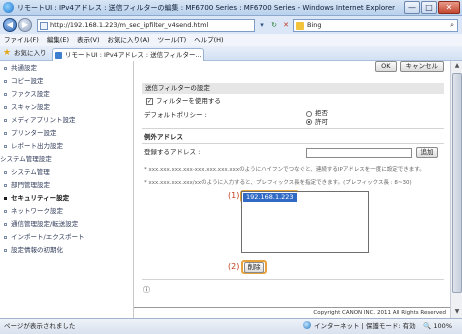 The width and height of the screenshot is (462, 334). I want to click on policy-deny-radio, so click(309, 114).